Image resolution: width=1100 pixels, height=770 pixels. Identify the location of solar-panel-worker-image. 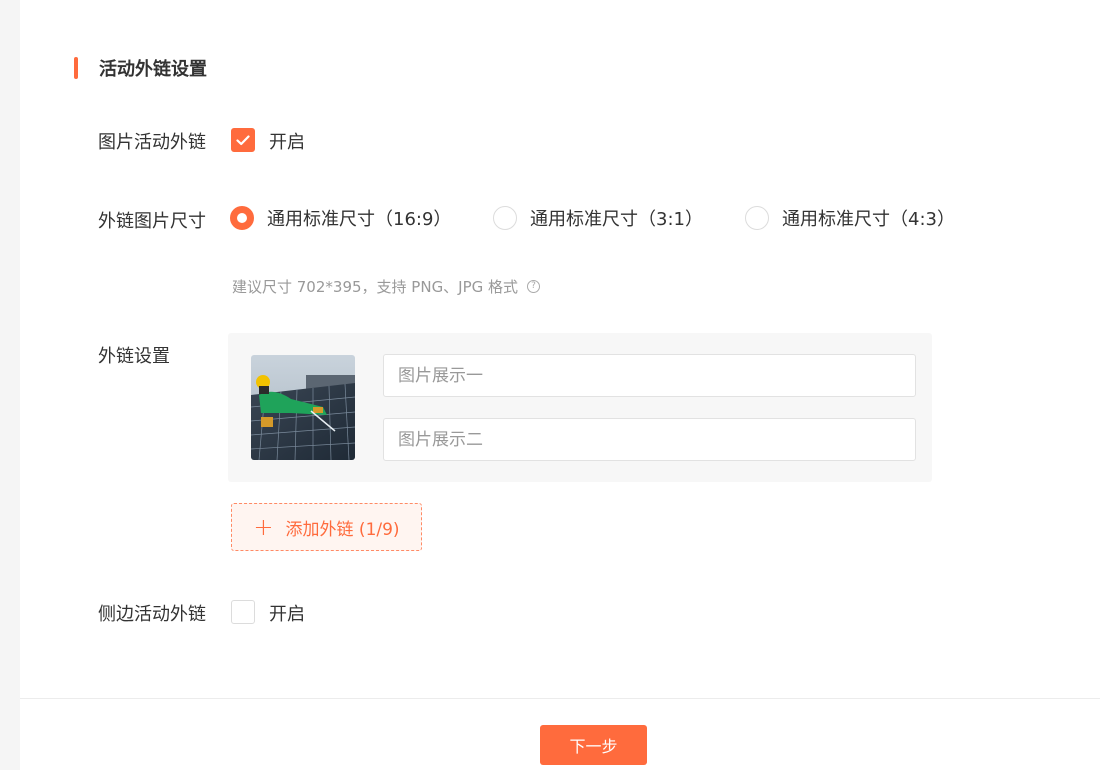
(303, 407).